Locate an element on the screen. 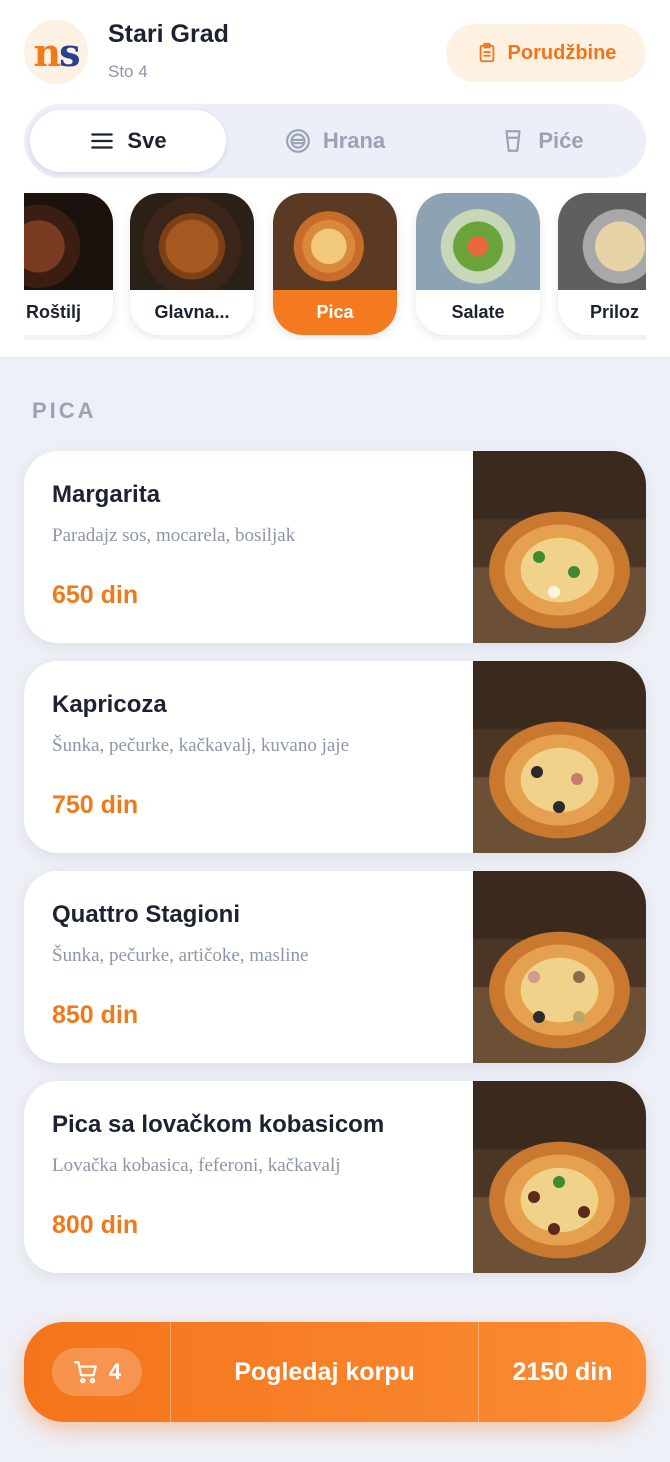 The width and height of the screenshot is (670, 1462). category-rostilj: Roštilj is located at coordinates (68, 264).